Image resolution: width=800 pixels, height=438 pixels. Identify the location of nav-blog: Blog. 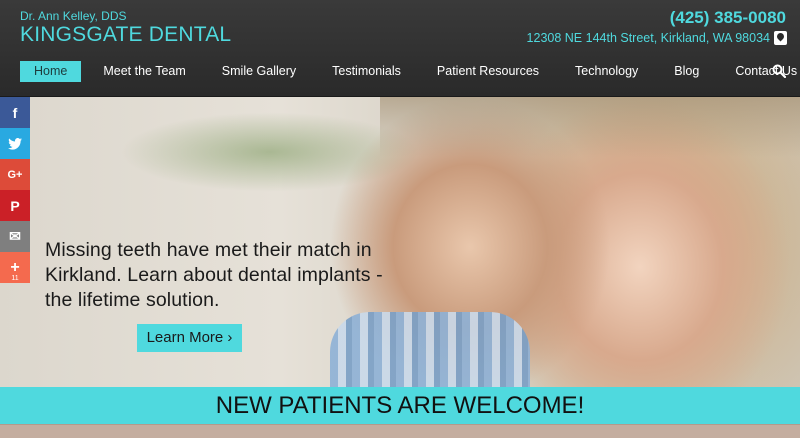
(686, 71).